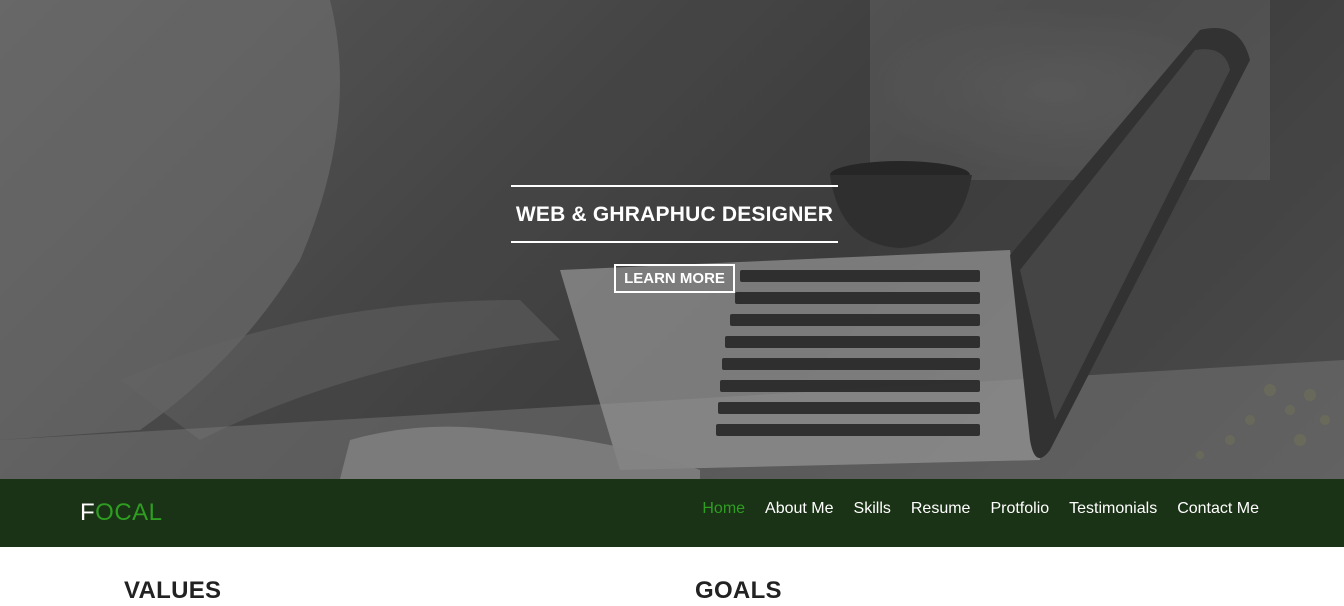 The height and width of the screenshot is (606, 1344). What do you see at coordinates (1218, 509) in the screenshot?
I see `nav-contact-me: Contact Me` at bounding box center [1218, 509].